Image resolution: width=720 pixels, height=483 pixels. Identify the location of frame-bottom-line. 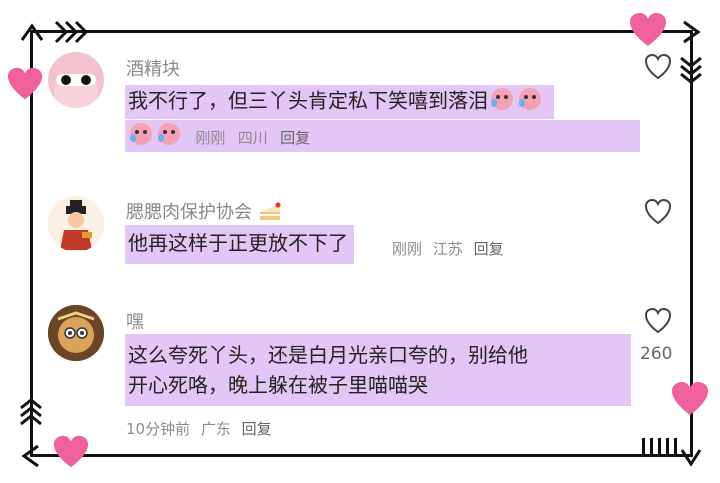
(361, 455).